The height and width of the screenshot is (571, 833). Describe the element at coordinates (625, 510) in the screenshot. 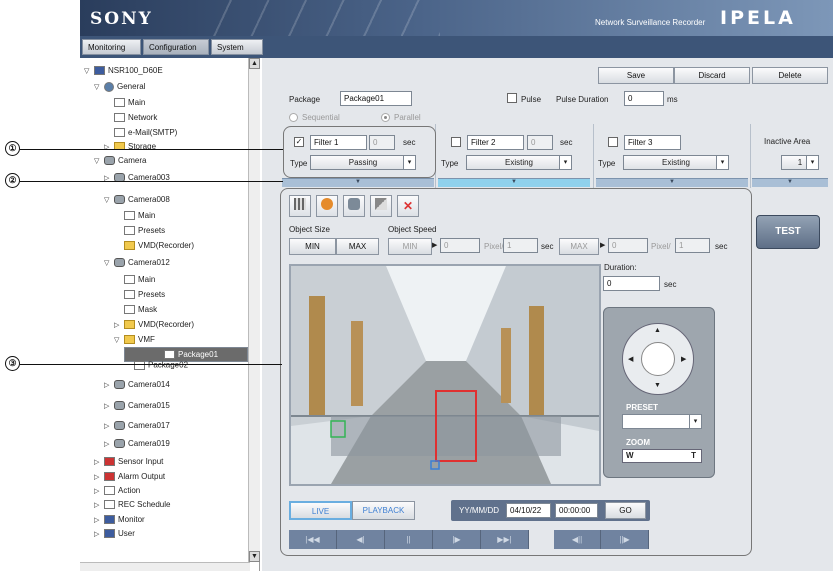

I see `go-button: GO` at that location.